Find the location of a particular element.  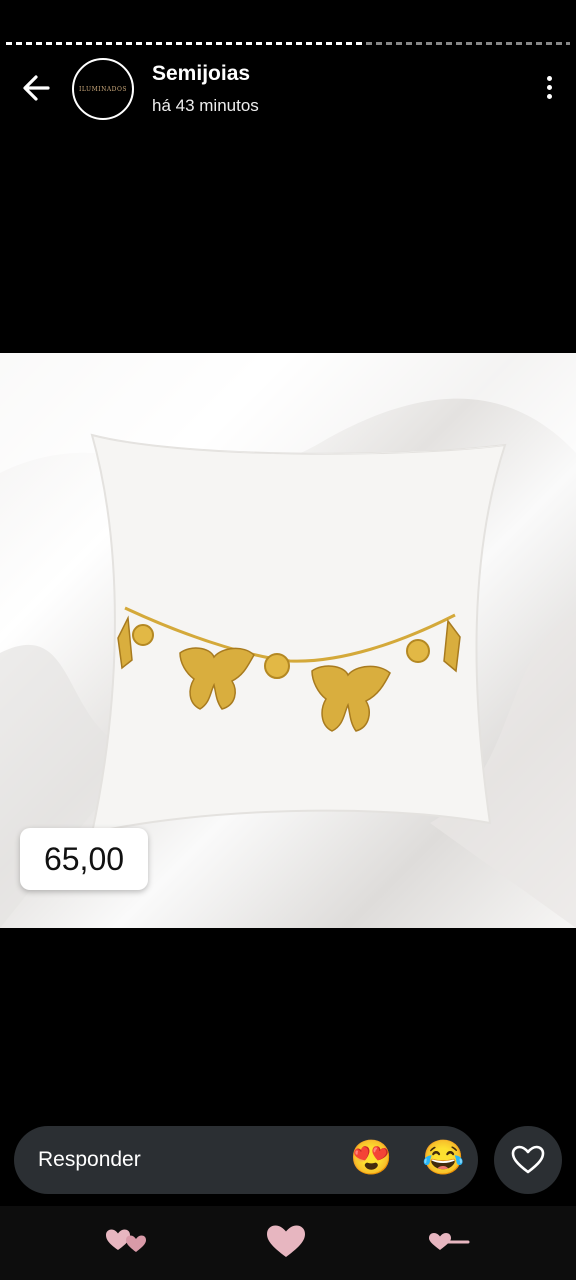

heart-icon is located at coordinates (286, 1241).